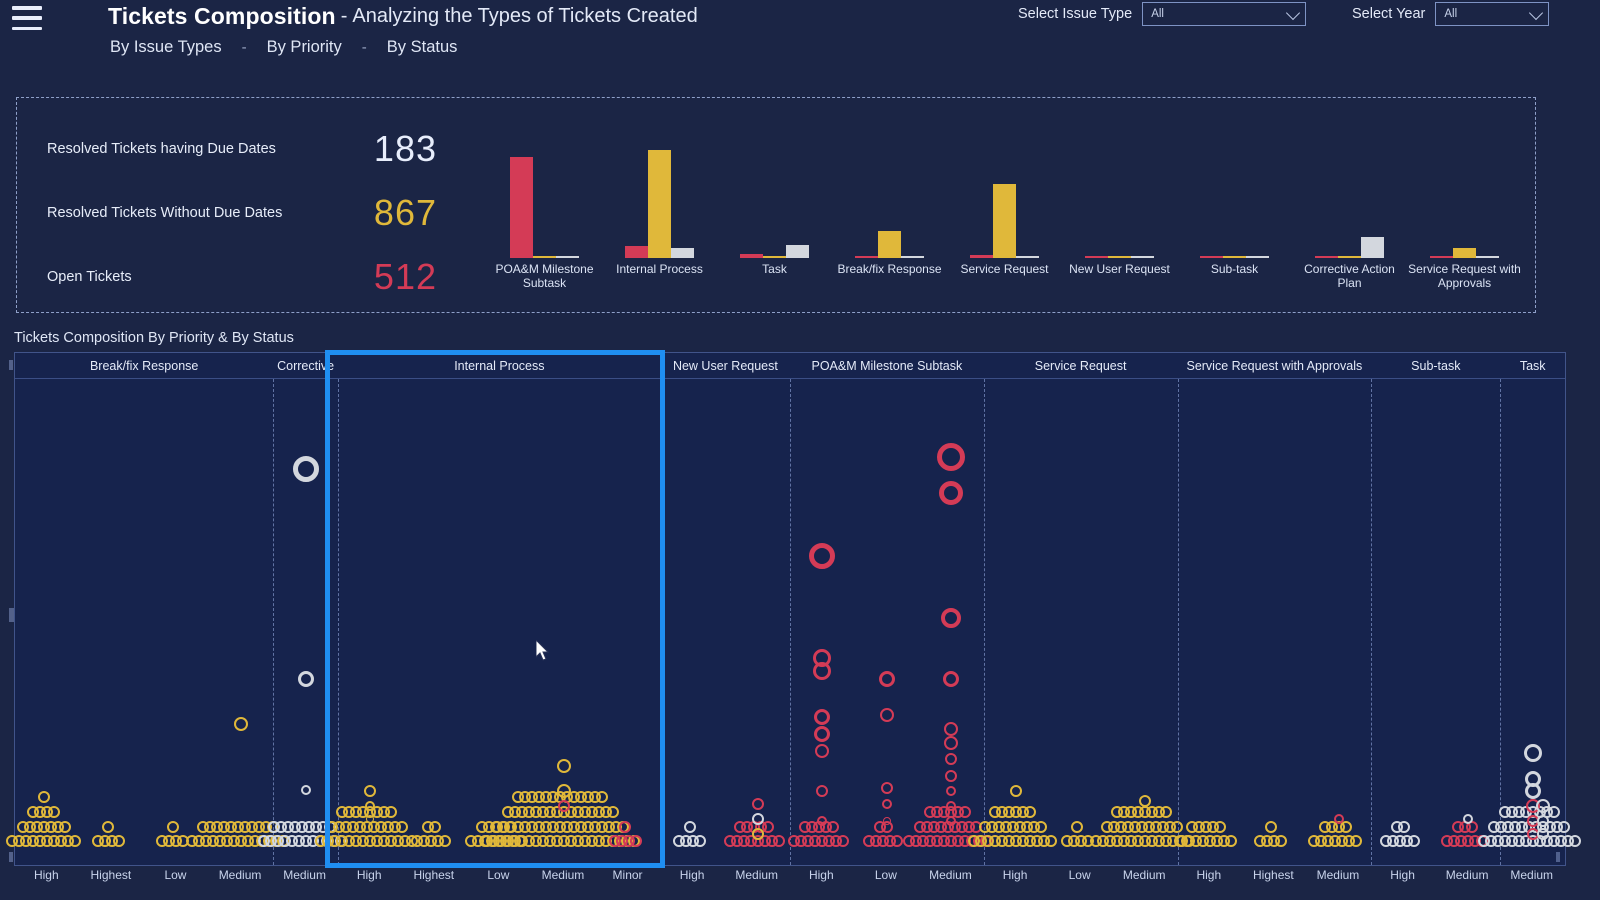 The width and height of the screenshot is (1600, 900). Describe the element at coordinates (1435, 366) in the screenshot. I see `matrix-column-header: Sub-task` at that location.